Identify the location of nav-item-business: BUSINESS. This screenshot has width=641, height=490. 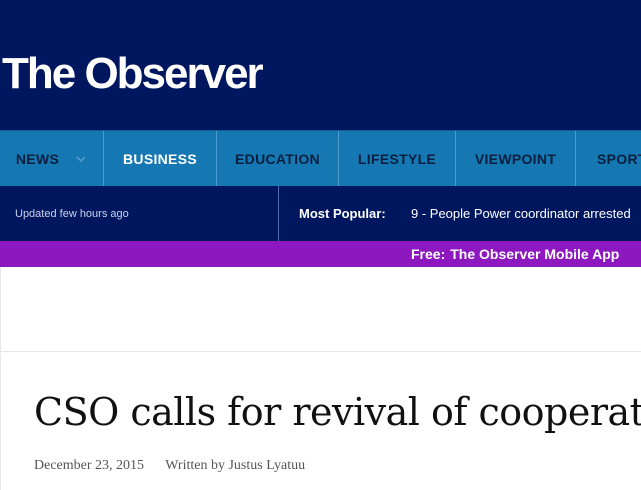
(160, 158).